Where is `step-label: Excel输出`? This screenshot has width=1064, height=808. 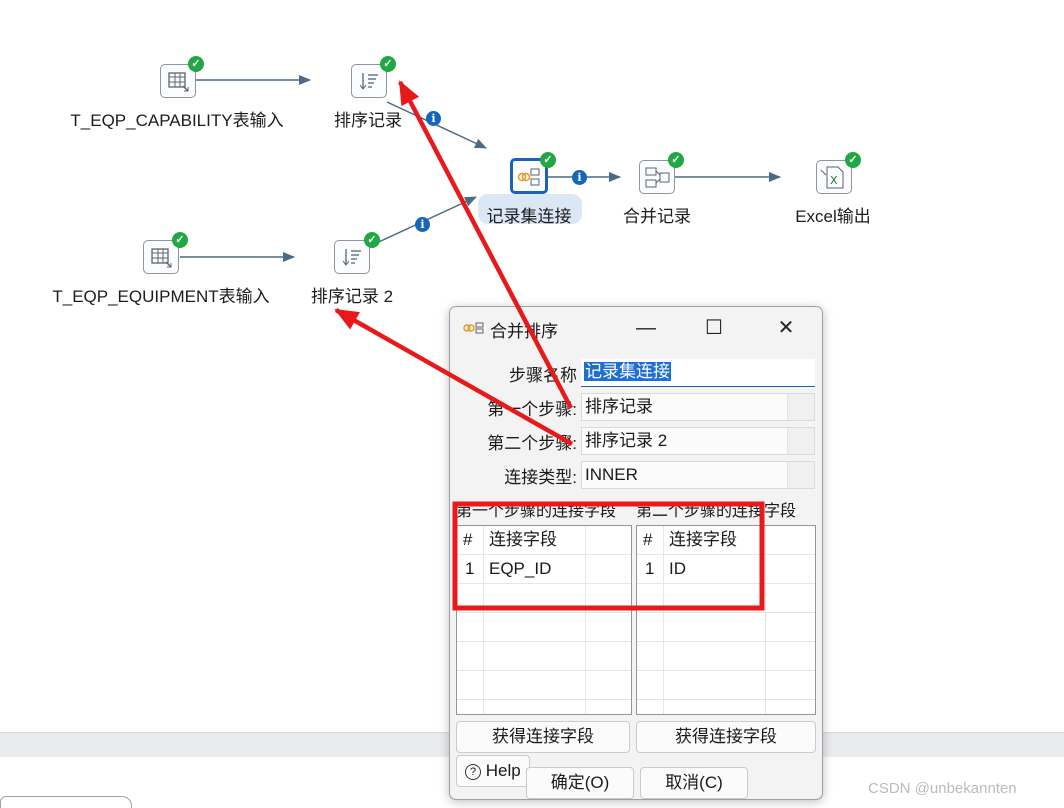
step-label: Excel输出 is located at coordinates (833, 216).